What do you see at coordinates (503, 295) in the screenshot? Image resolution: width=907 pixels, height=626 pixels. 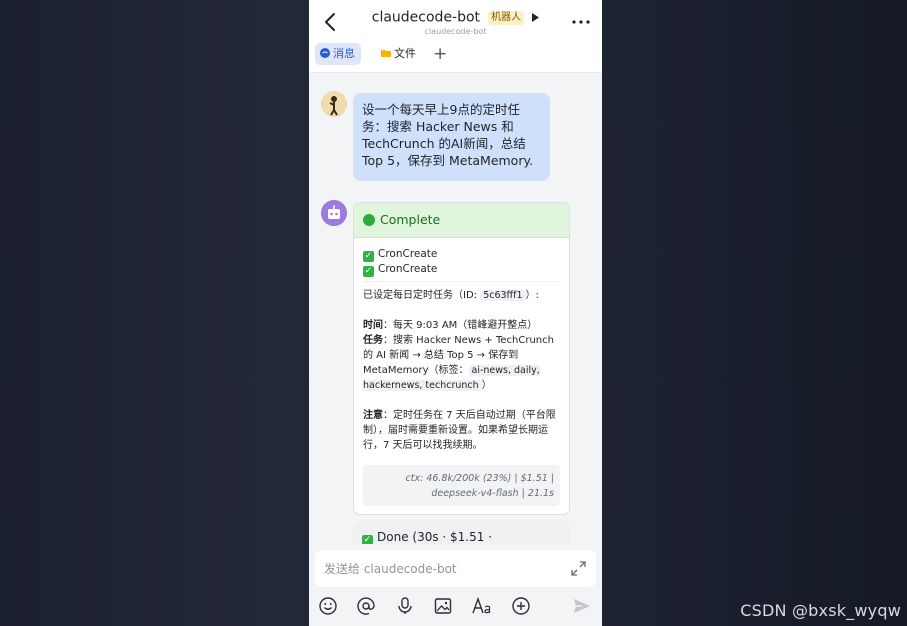 I see `task-id-code: 5c63fff1` at bounding box center [503, 295].